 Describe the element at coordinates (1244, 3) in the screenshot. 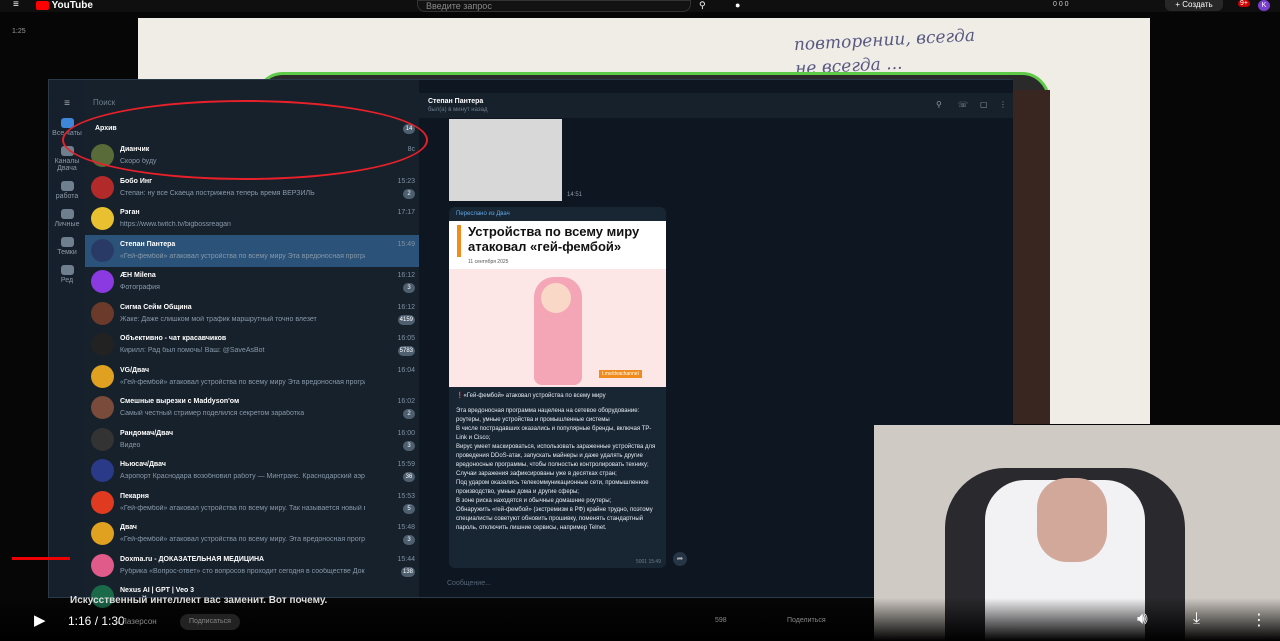

I see `notification-badge: 9+` at that location.